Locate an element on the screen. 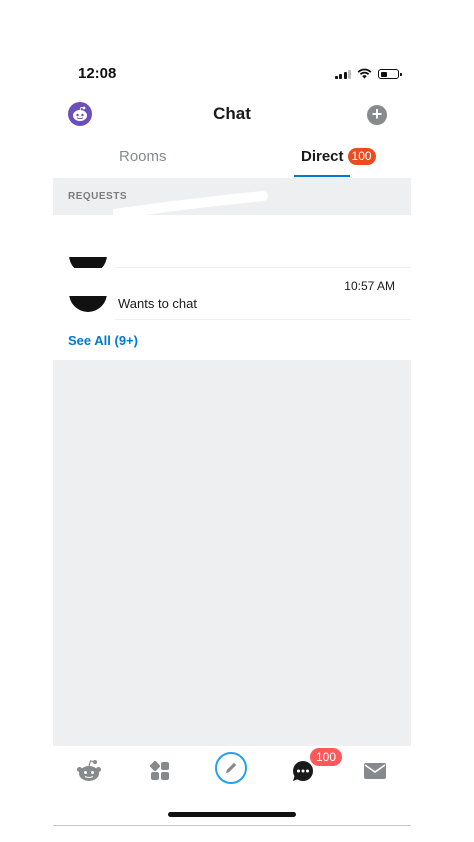  header: Chat + is located at coordinates (232, 114).